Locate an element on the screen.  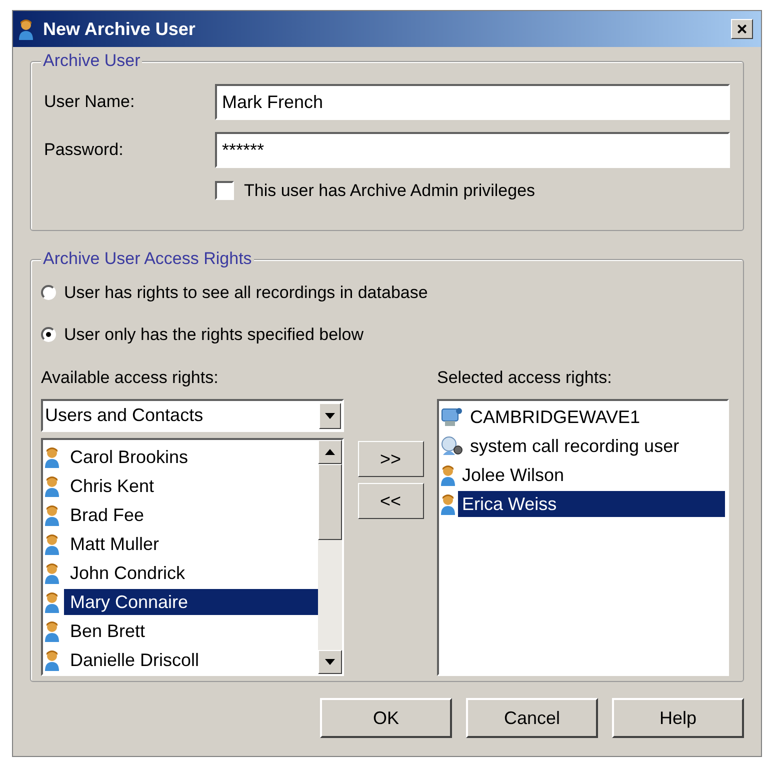
up-arrow-icon is located at coordinates (330, 452).